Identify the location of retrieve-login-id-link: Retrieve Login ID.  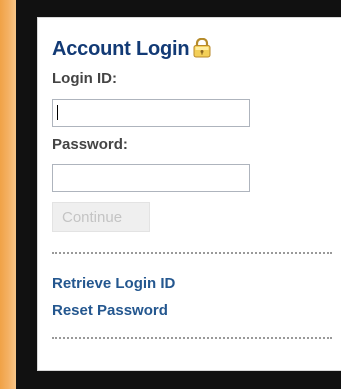
(113, 284).